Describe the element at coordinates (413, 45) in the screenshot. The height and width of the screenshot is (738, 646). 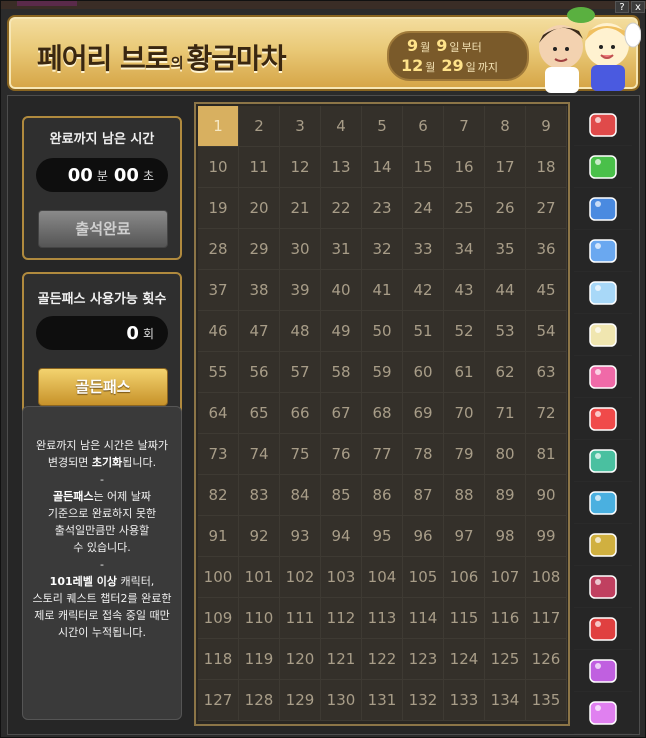
I see `start-month: 9` at that location.